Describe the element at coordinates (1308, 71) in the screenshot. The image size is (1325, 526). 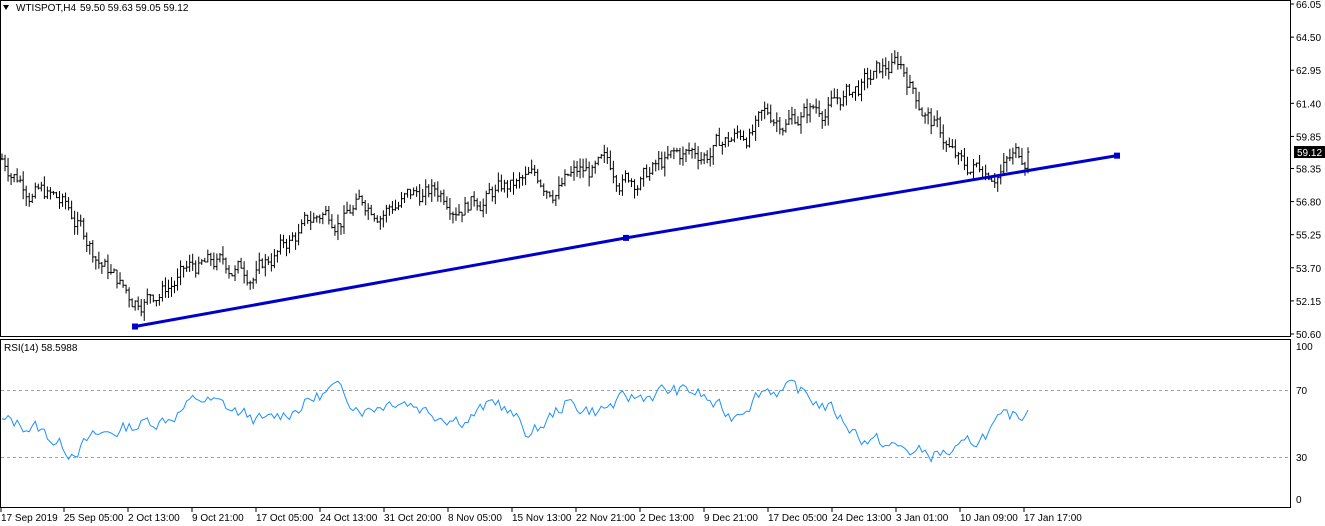
I see `price-tick-label: 62.95` at that location.